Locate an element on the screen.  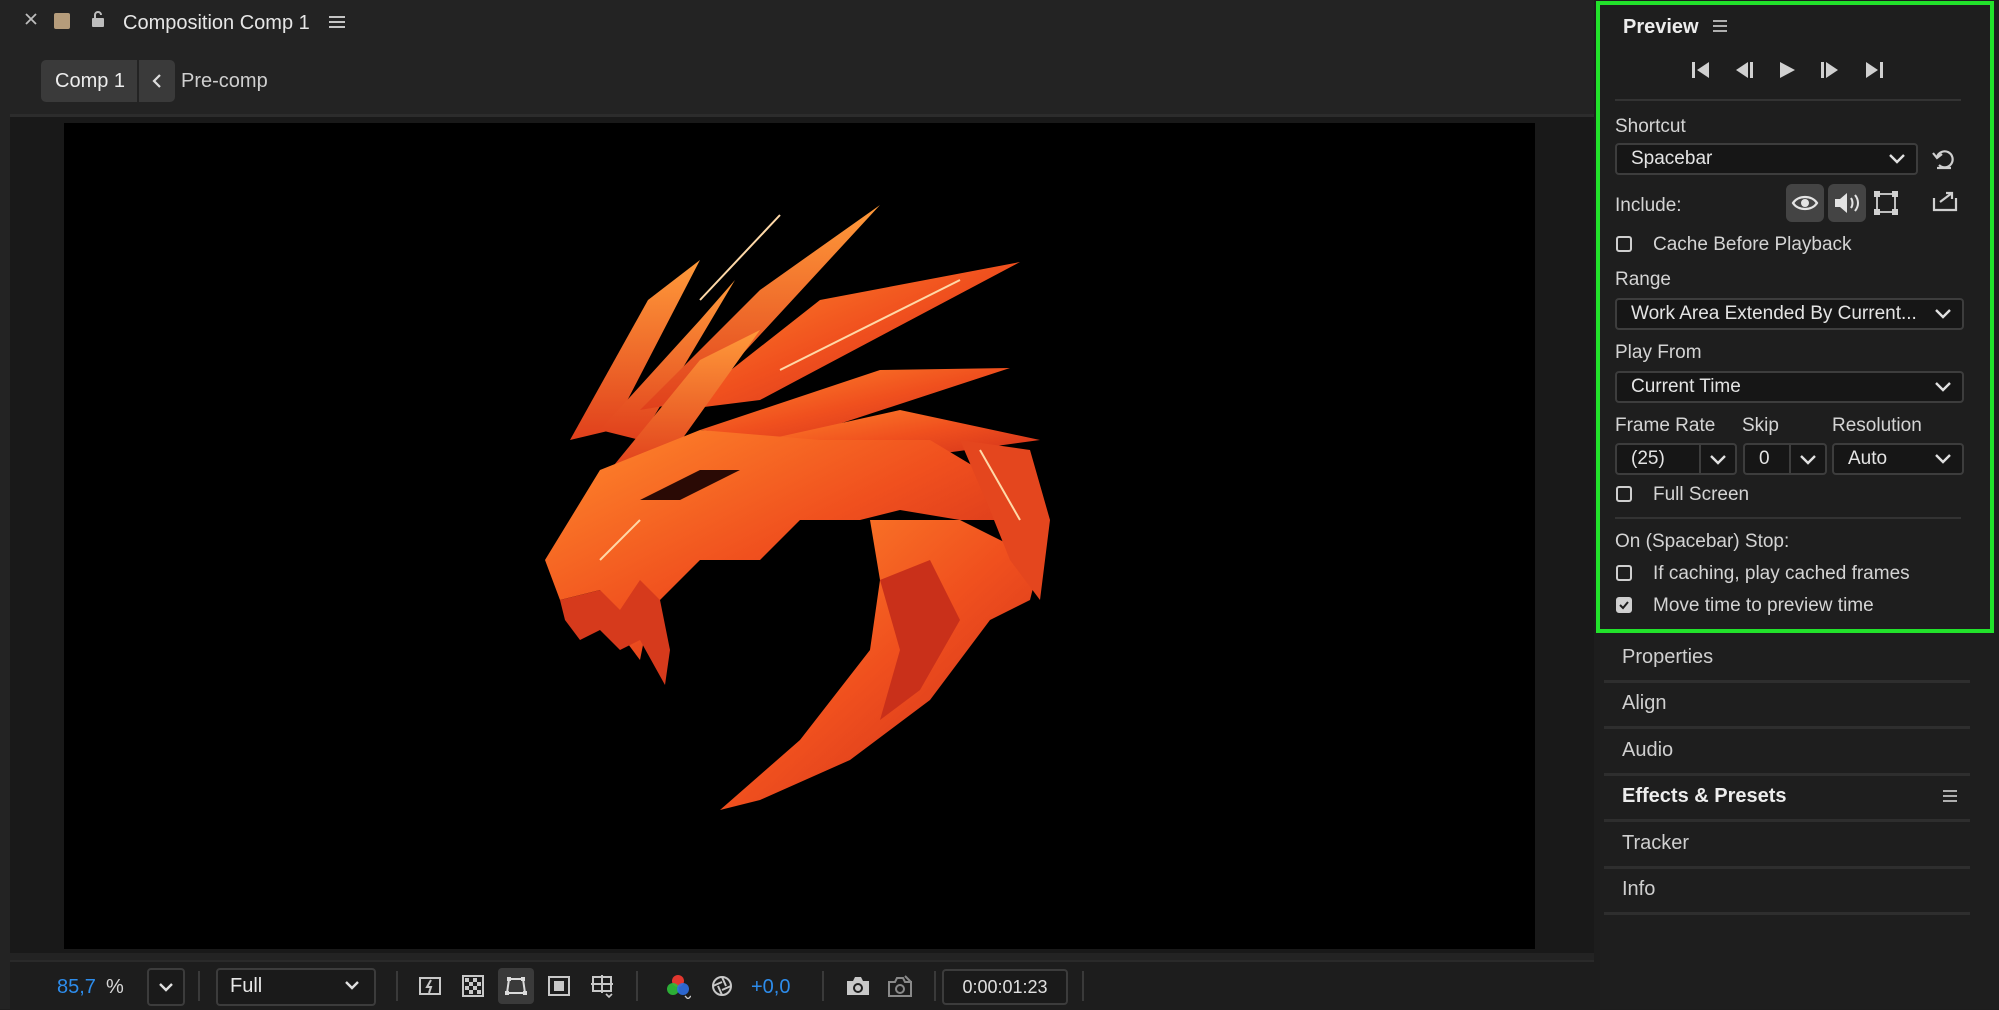
last-frame-icon is located at coordinates (1874, 70).